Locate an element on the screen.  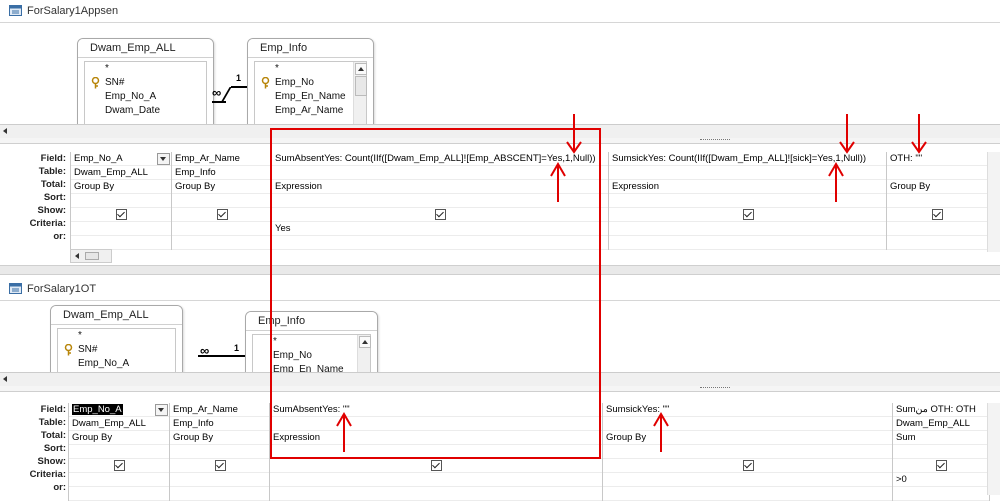
table-box-dwam-emp-all: Dwam_Emp_ALL * SN# Emp_No_A is located at coordinates (116, 338).